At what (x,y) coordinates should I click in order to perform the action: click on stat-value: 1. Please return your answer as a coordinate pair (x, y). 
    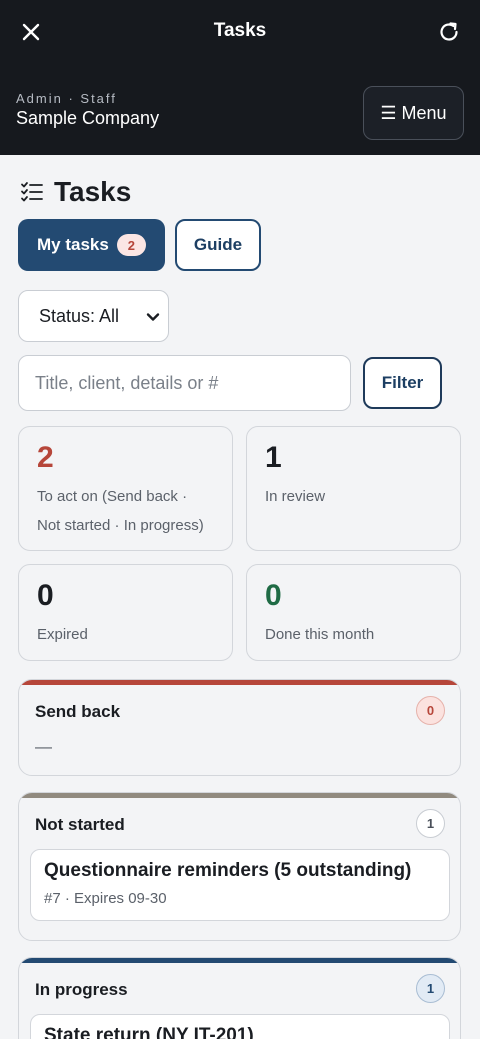
    Looking at the image, I should click on (273, 457).